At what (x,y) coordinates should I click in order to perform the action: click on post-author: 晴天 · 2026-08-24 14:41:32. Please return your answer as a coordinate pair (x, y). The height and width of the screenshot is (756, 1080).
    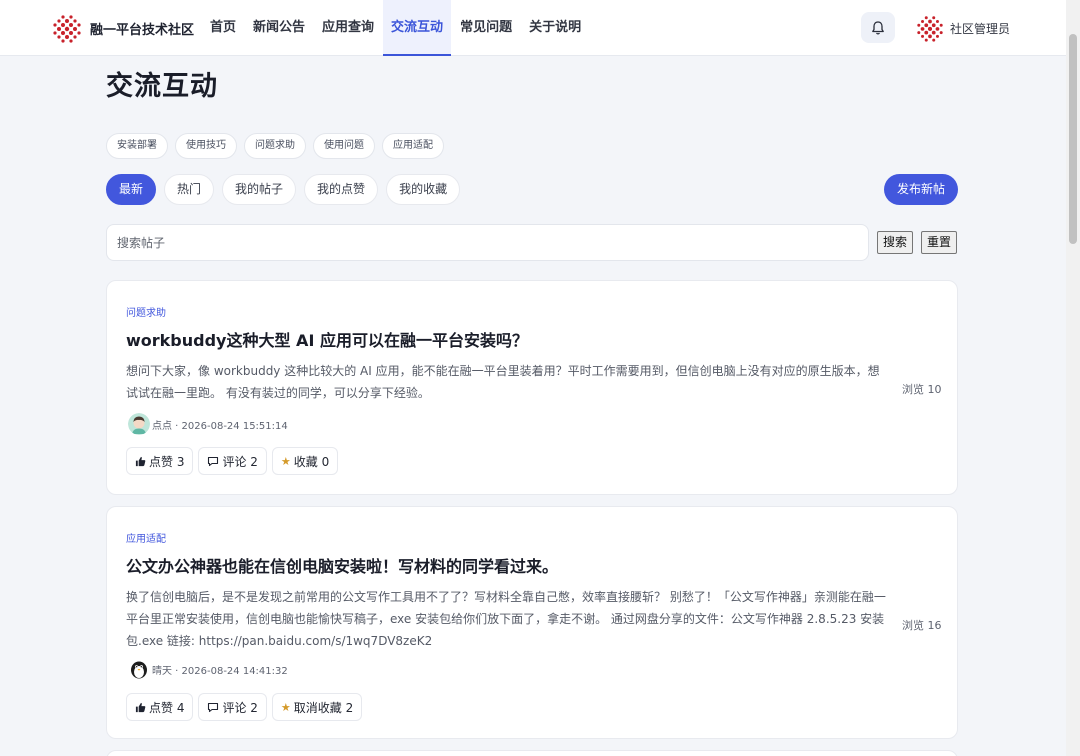
    Looking at the image, I should click on (208, 669).